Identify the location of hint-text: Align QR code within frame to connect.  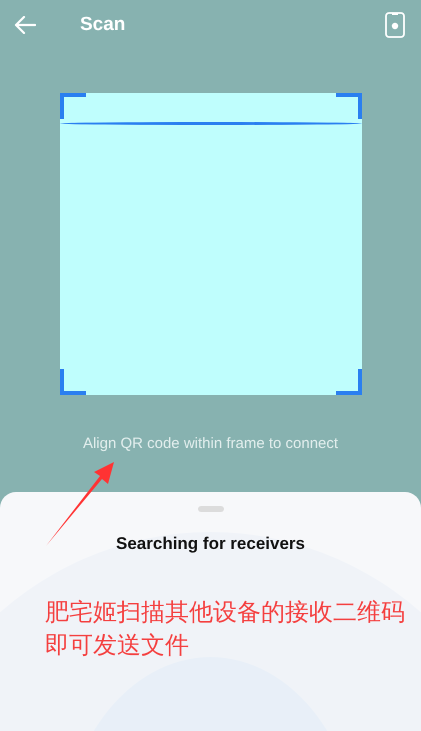
(211, 443).